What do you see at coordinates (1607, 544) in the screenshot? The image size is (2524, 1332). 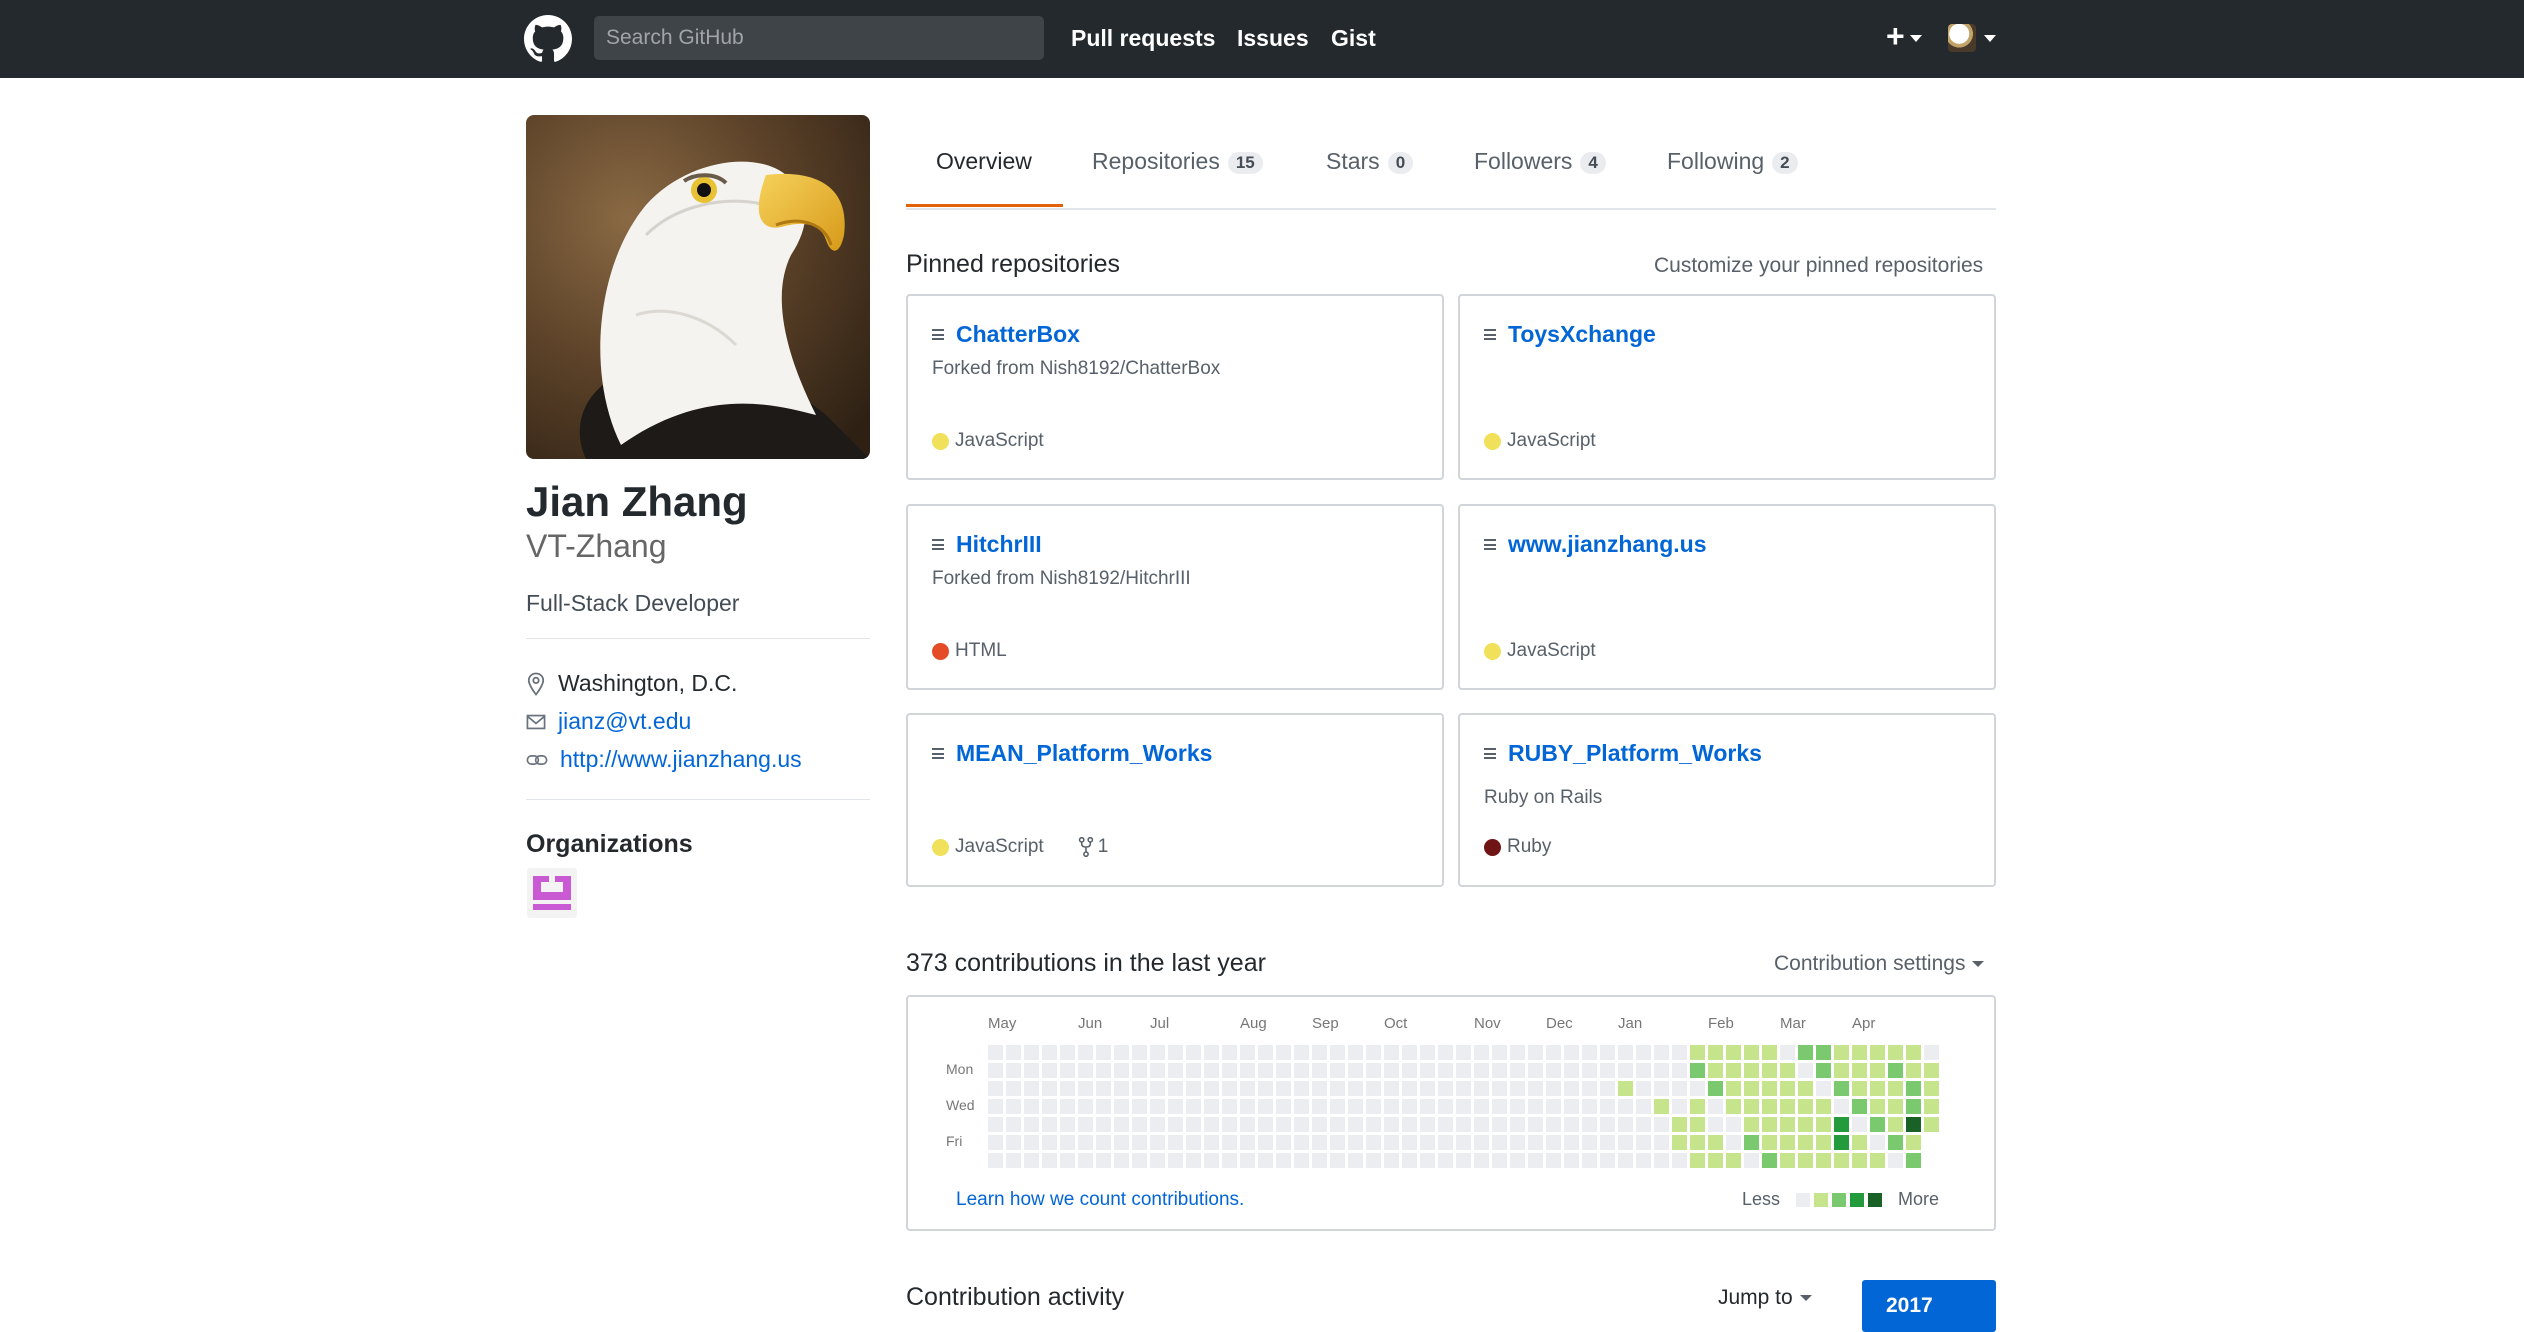 I see `repo-name-link: www.jianzhang.us` at bounding box center [1607, 544].